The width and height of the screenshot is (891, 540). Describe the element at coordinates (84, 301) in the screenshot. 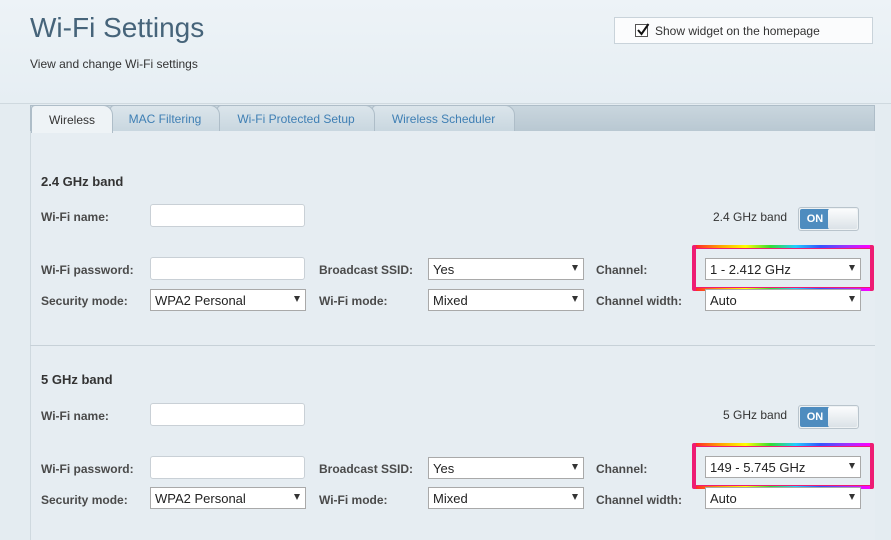

I see `band24-security-mode-label: Security mode:` at that location.